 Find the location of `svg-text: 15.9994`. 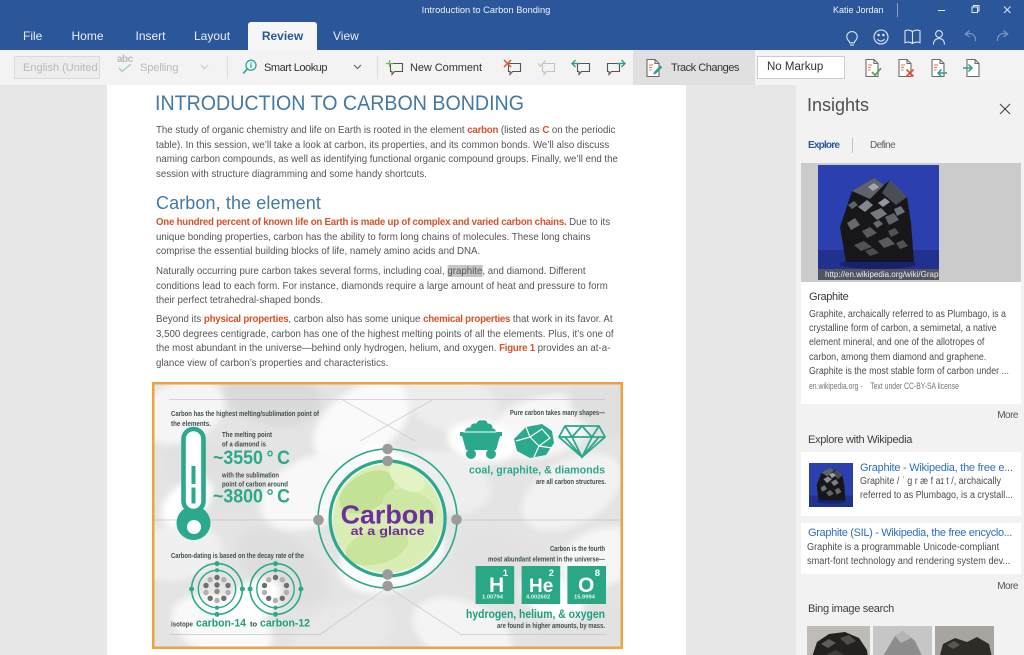

svg-text: 15.9994 is located at coordinates (585, 598).